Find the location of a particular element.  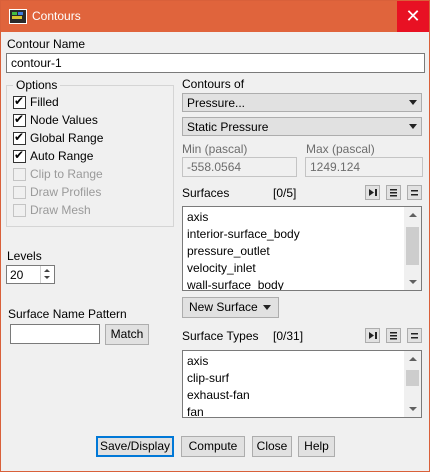

compute-button: Compute is located at coordinates (213, 446).